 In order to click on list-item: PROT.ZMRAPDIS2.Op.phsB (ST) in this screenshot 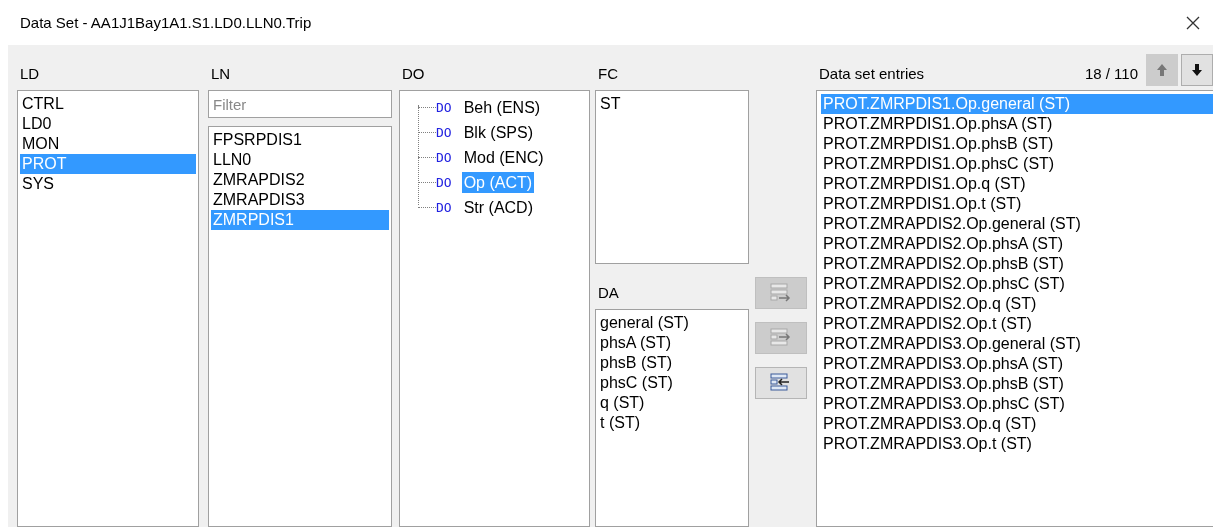, I will do `click(1017, 264)`.